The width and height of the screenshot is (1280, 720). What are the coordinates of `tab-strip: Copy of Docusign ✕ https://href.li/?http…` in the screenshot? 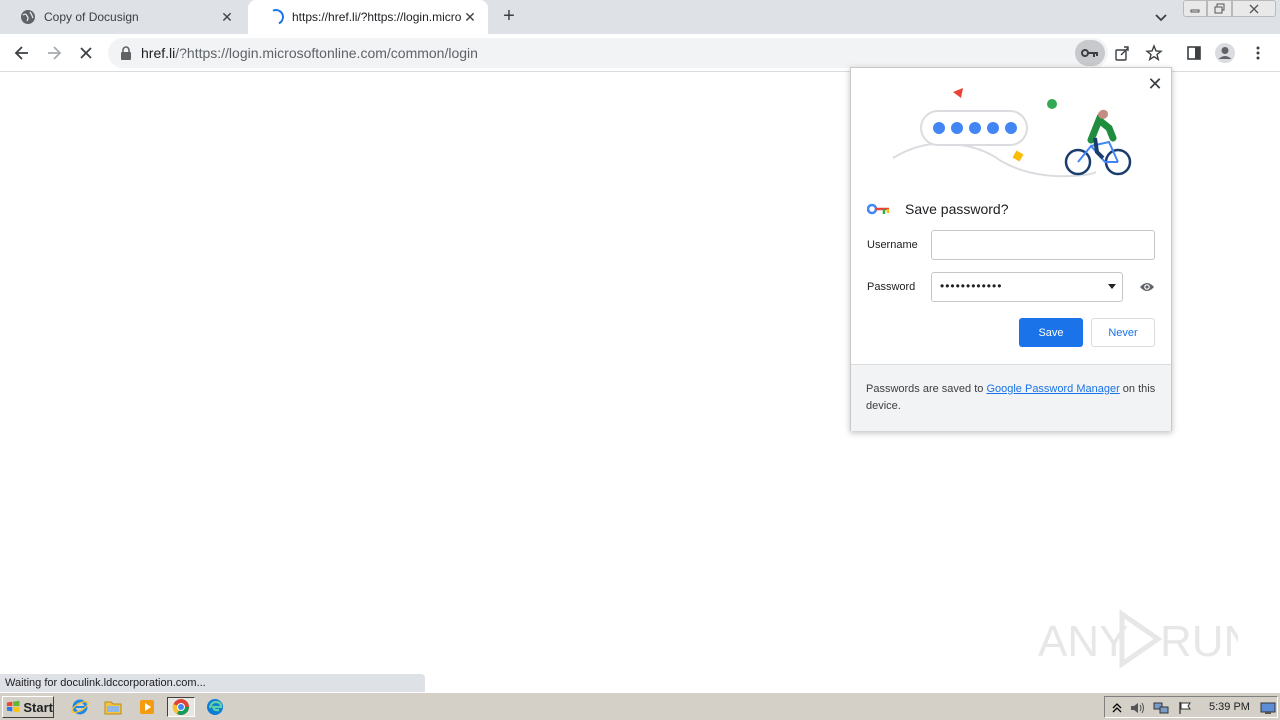 It's located at (640, 17).